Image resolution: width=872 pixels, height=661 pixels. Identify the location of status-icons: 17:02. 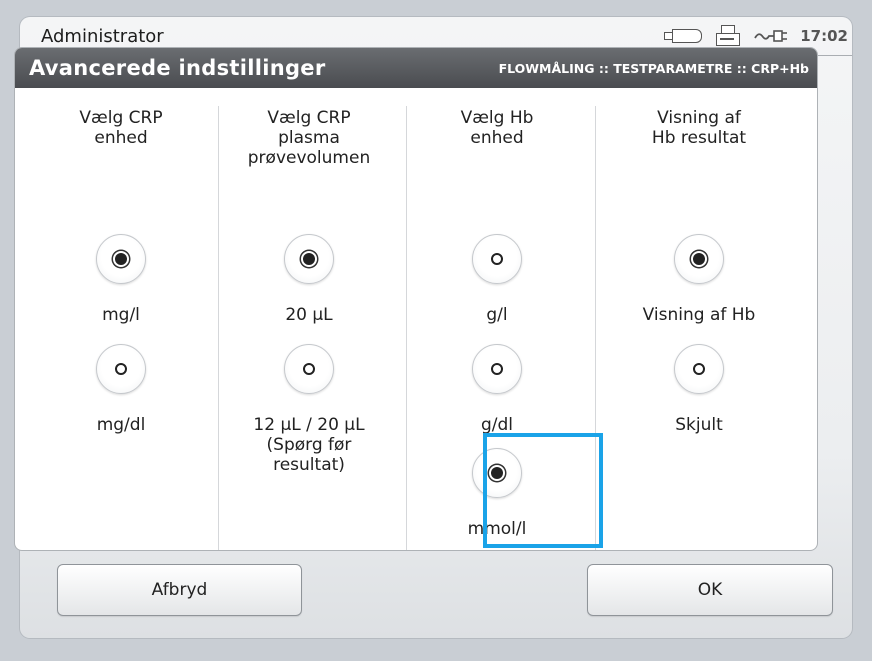
(755, 36).